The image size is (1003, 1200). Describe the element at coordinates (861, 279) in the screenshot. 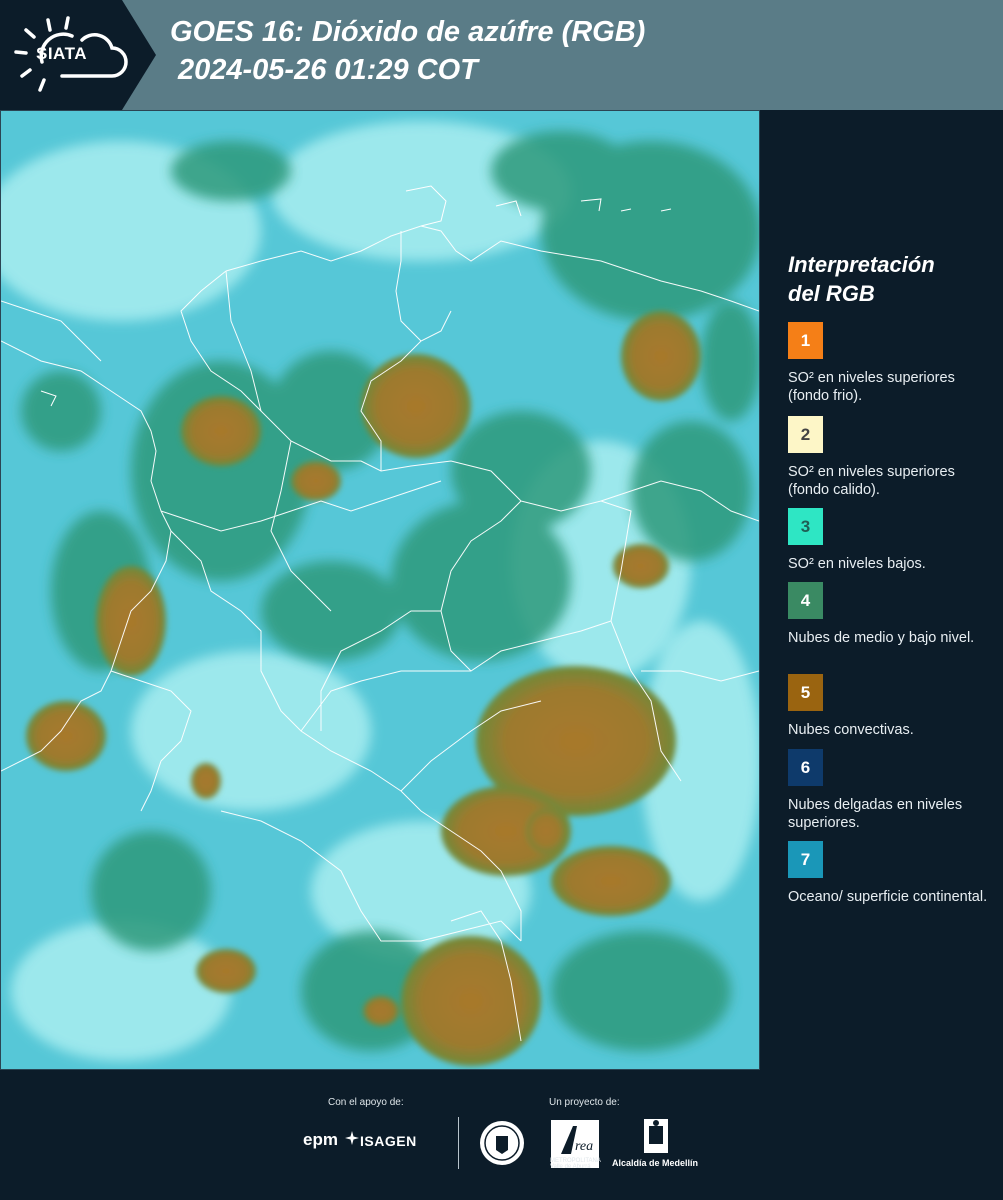

I see `legend-title: Interpretación del RGB` at that location.